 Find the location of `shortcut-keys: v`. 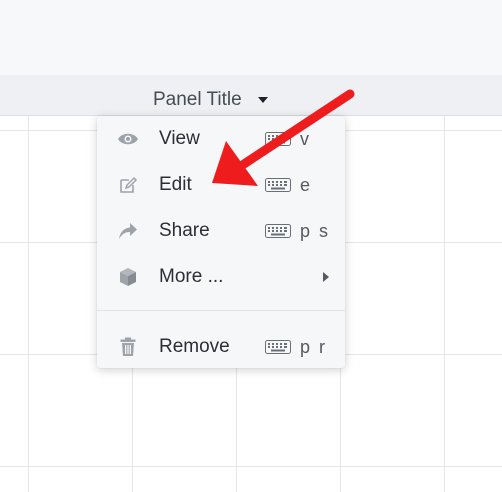

shortcut-keys: v is located at coordinates (305, 138).